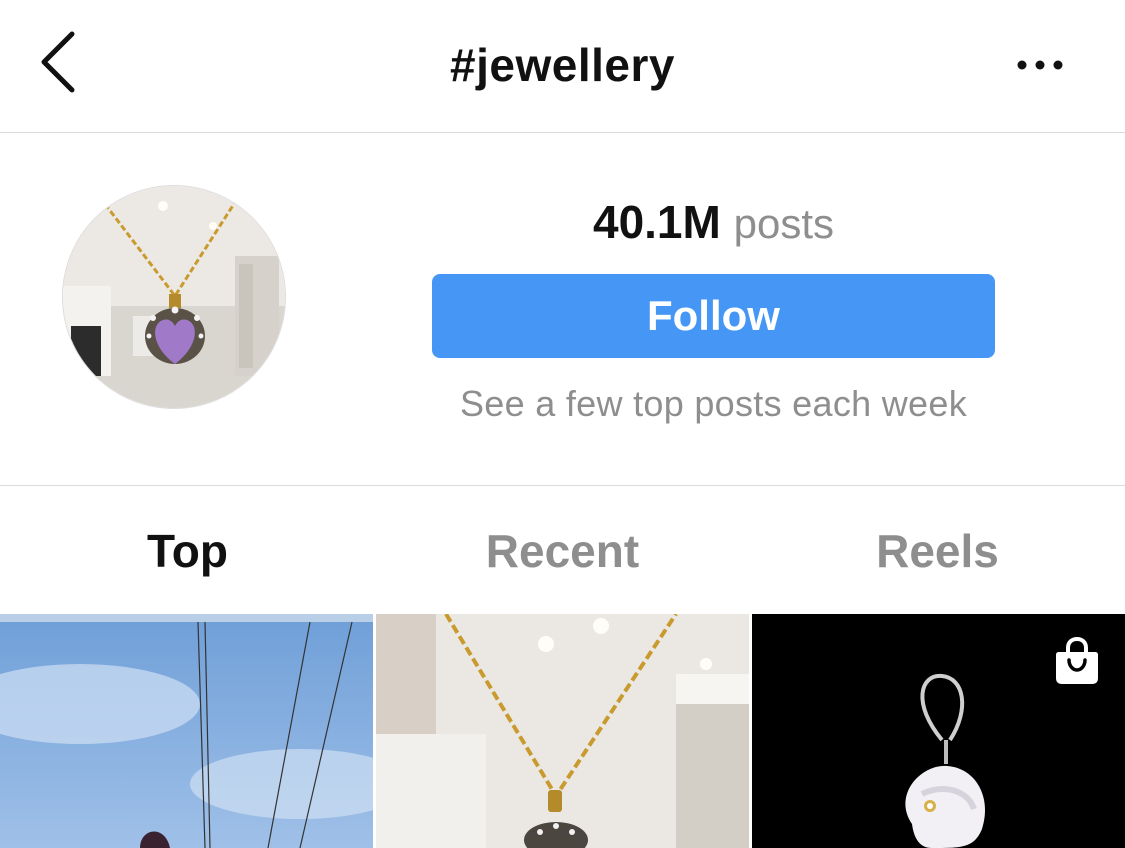  What do you see at coordinates (656, 222) in the screenshot?
I see `post-count: 40.1M` at bounding box center [656, 222].